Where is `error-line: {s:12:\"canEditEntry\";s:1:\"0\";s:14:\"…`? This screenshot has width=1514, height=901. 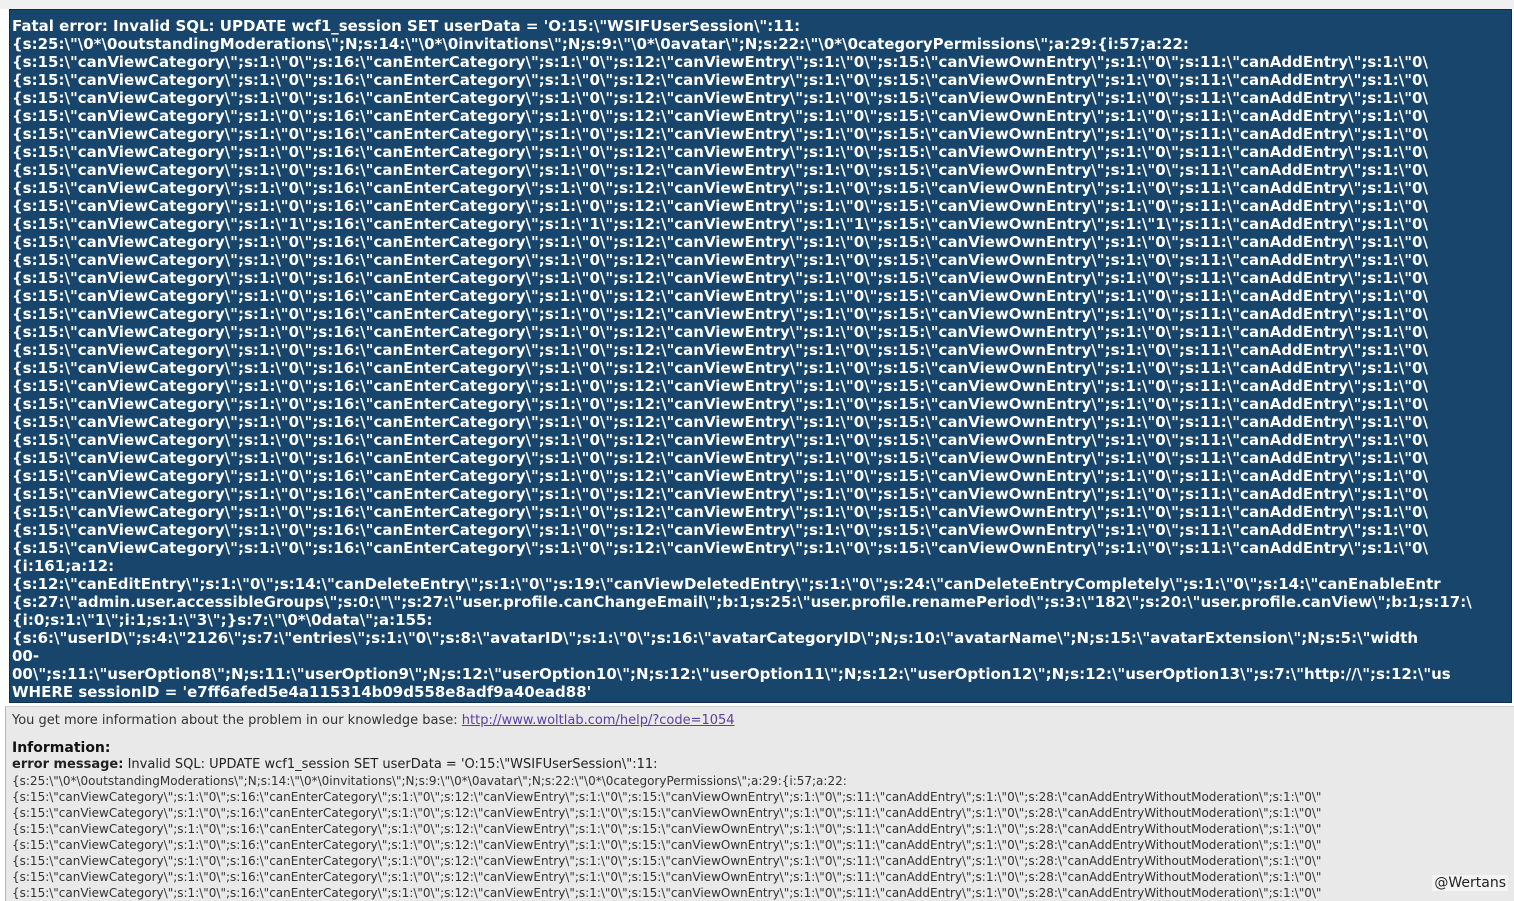 error-line: {s:12:\"canEditEntry\";s:1:\"0\";s:14:\"… is located at coordinates (726, 584).